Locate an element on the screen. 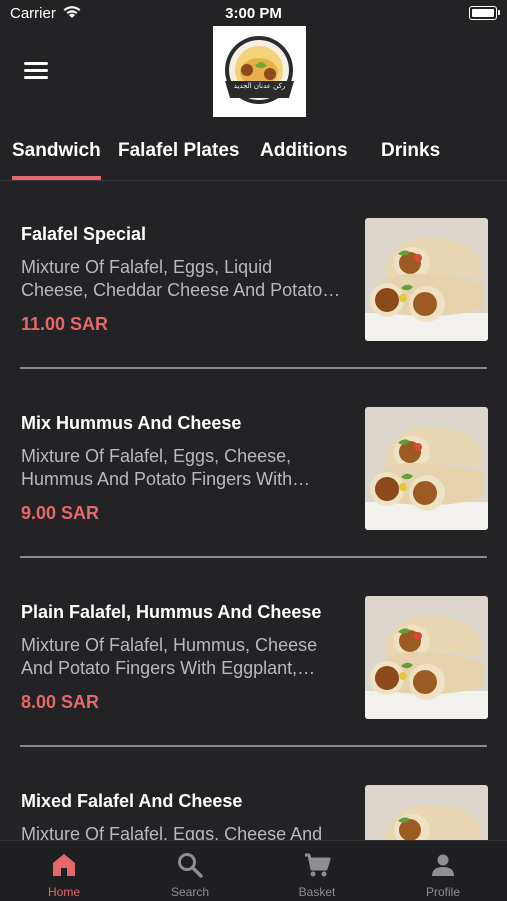 This screenshot has width=507, height=901. cart-icon is located at coordinates (318, 865).